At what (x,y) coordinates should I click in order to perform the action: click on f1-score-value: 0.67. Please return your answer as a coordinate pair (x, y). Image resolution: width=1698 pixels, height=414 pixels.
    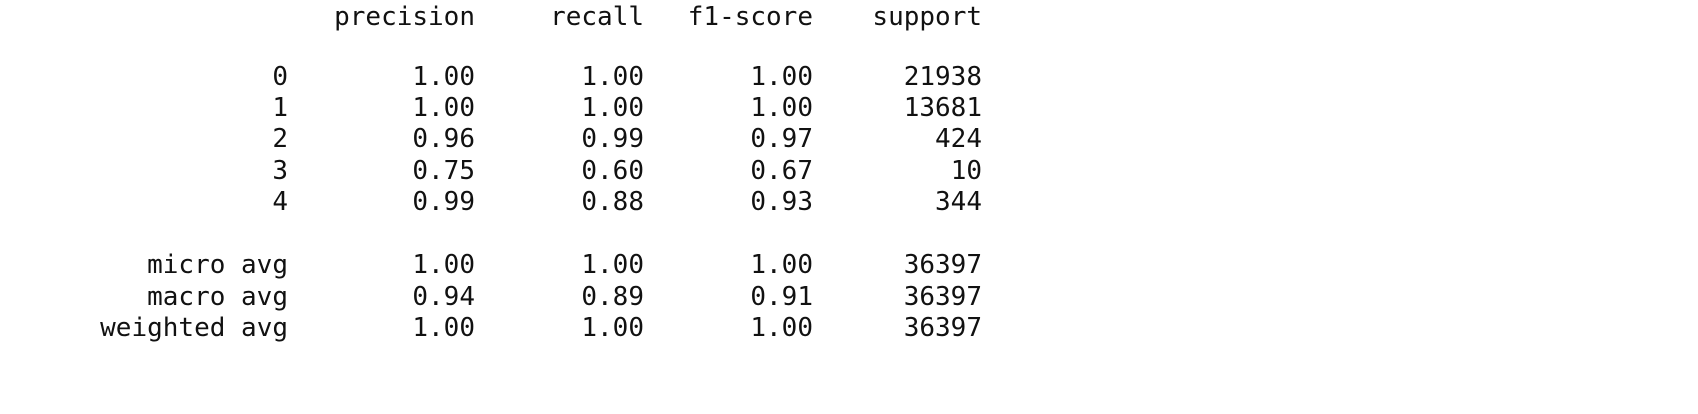
    Looking at the image, I should click on (781, 171).